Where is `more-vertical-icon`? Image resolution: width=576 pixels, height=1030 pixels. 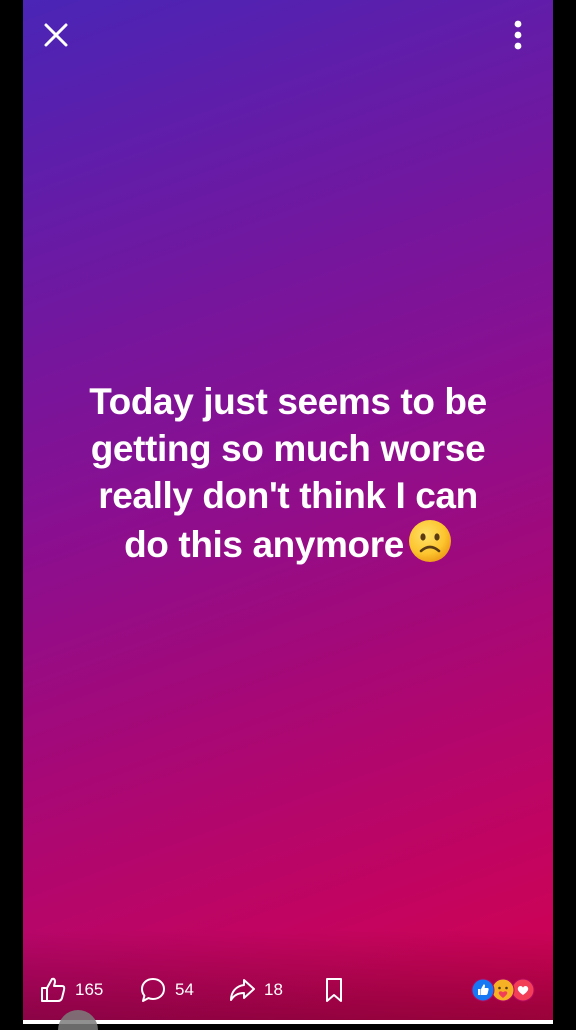 more-vertical-icon is located at coordinates (518, 35).